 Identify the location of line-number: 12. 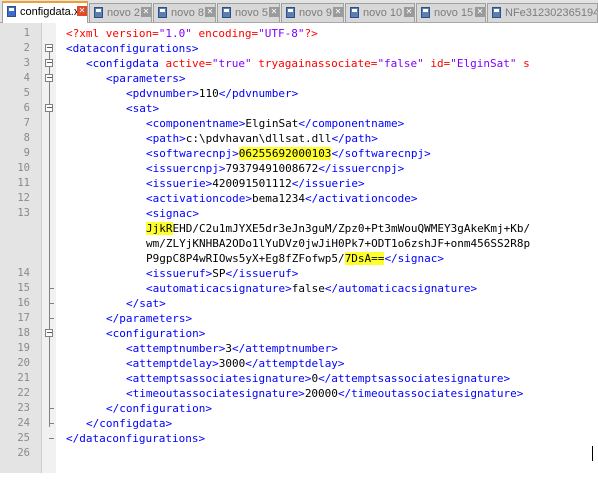
(23, 198).